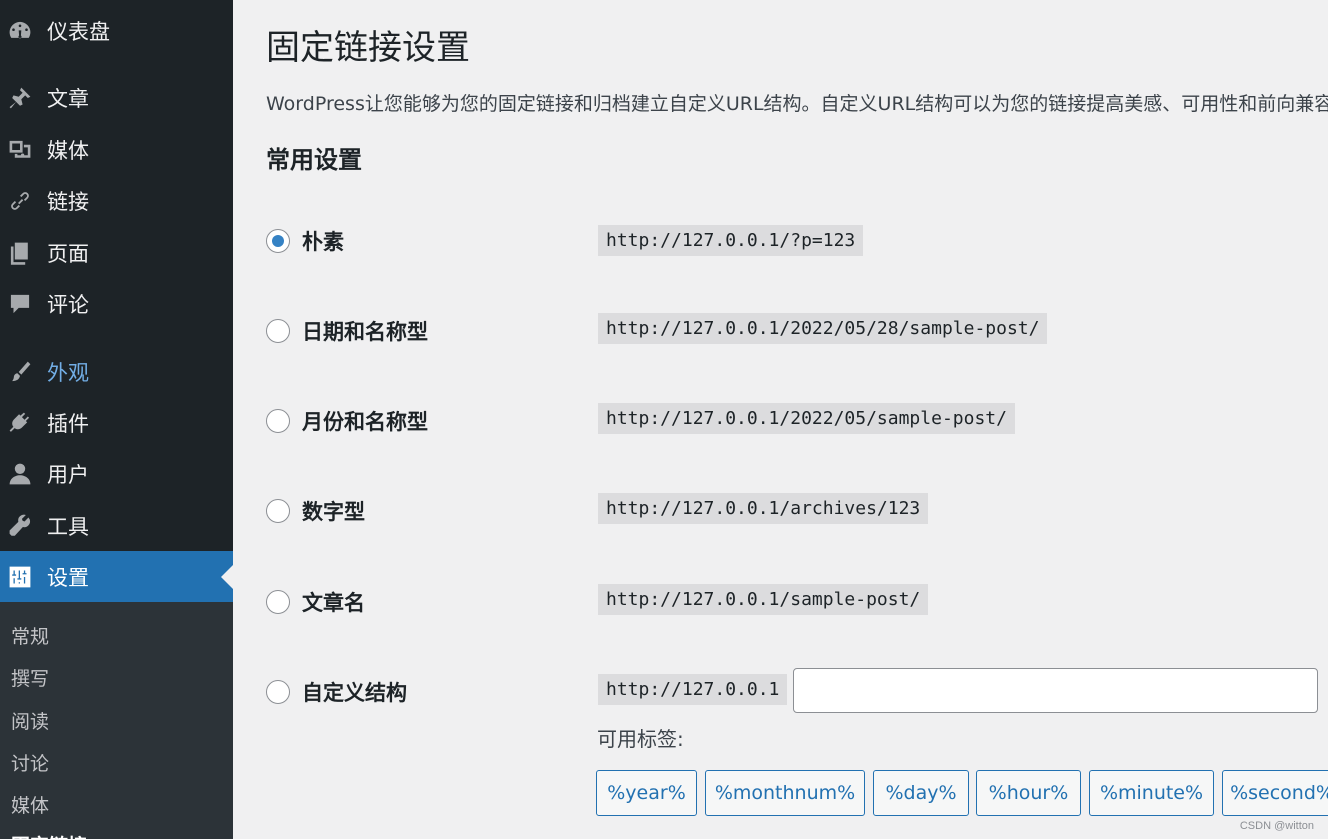 The image size is (1328, 839). Describe the element at coordinates (116, 253) in the screenshot. I see `sidebar-item-pages: 页面` at that location.